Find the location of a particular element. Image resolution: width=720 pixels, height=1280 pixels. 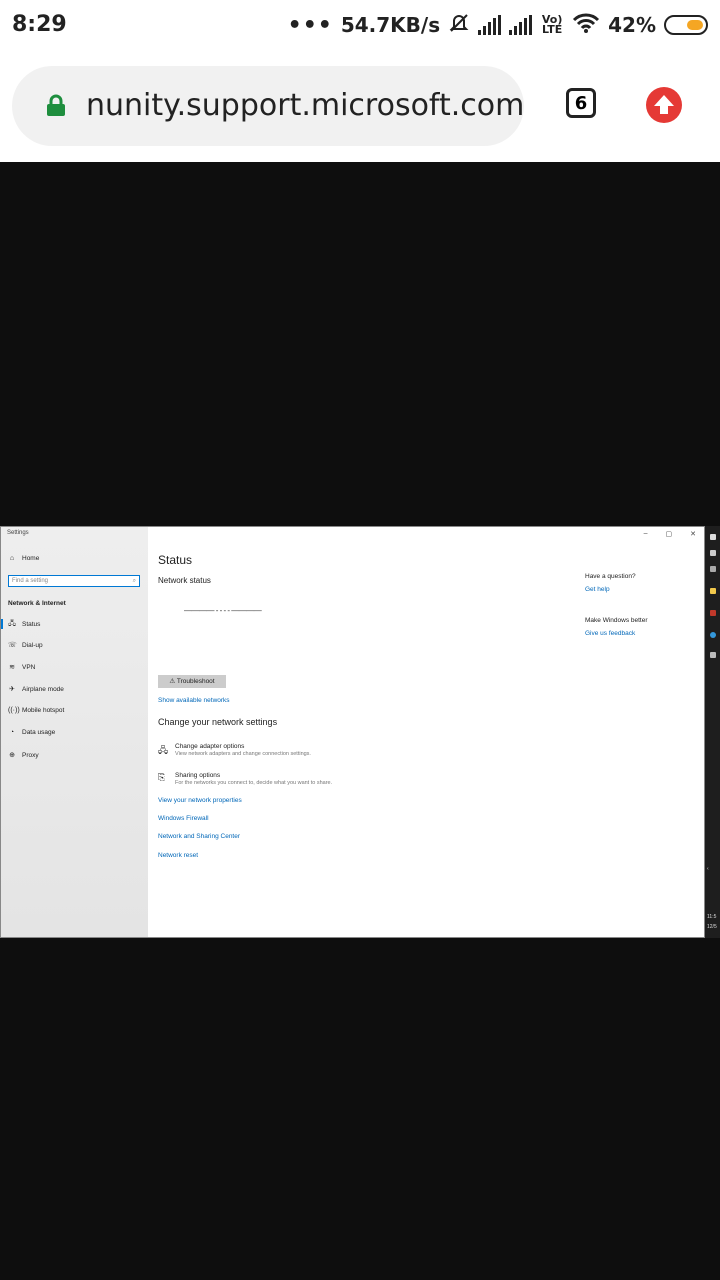

search-placeholder: Find a setting is located at coordinates (30, 581).